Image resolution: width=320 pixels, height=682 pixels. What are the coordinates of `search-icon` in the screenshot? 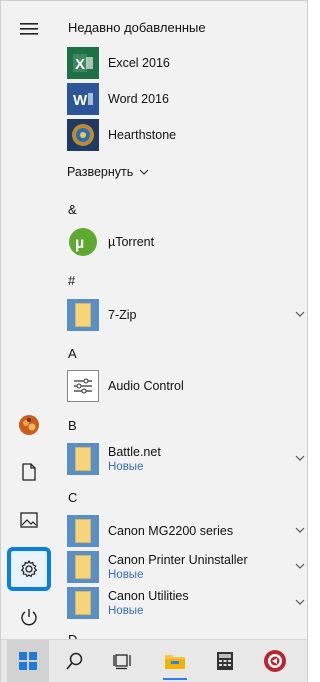 It's located at (74, 661).